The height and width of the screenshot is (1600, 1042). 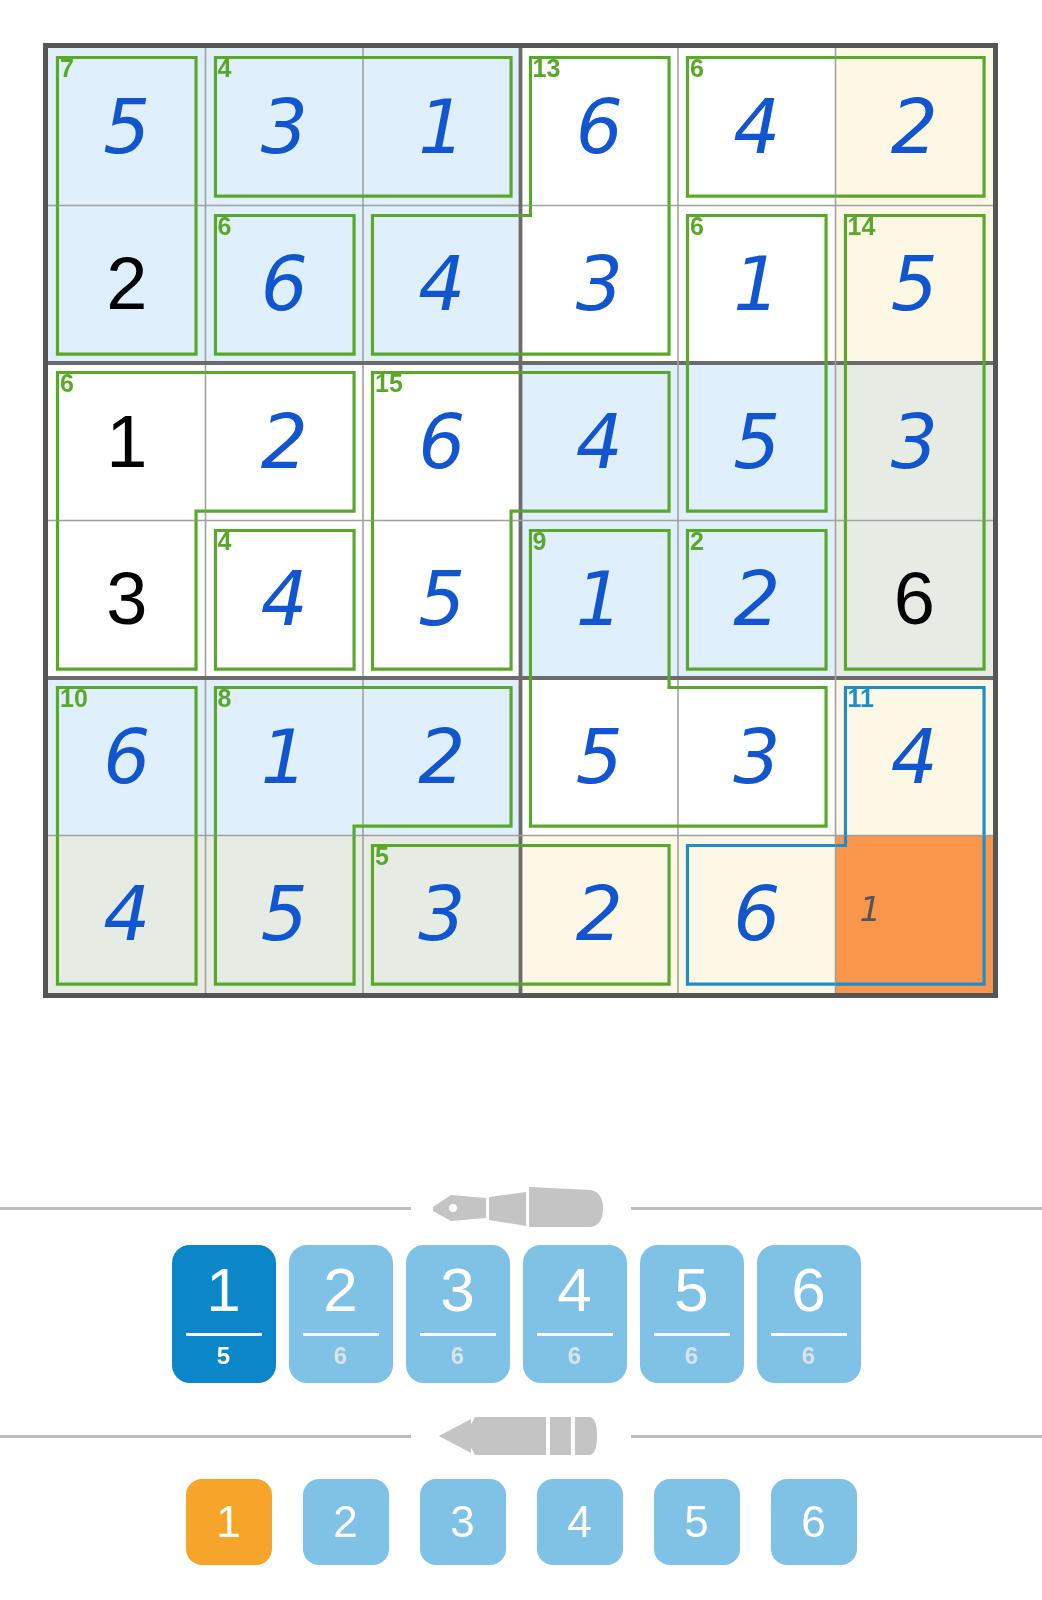 What do you see at coordinates (546, 68) in the screenshot?
I see `cage-sum: 13` at bounding box center [546, 68].